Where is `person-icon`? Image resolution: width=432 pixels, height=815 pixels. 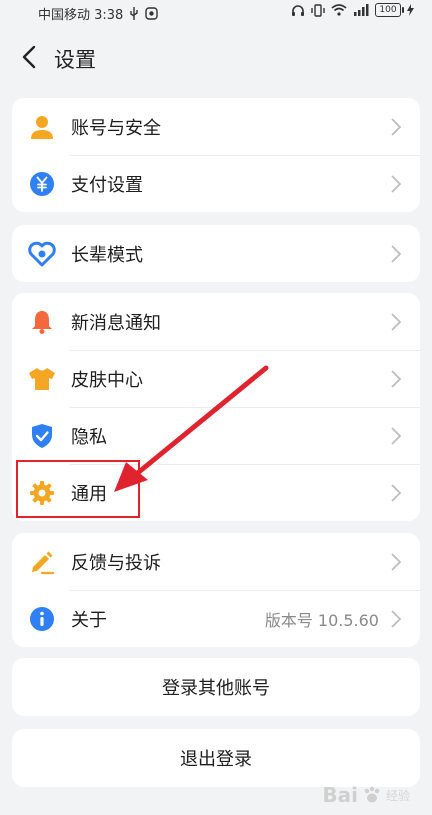
person-icon is located at coordinates (42, 127).